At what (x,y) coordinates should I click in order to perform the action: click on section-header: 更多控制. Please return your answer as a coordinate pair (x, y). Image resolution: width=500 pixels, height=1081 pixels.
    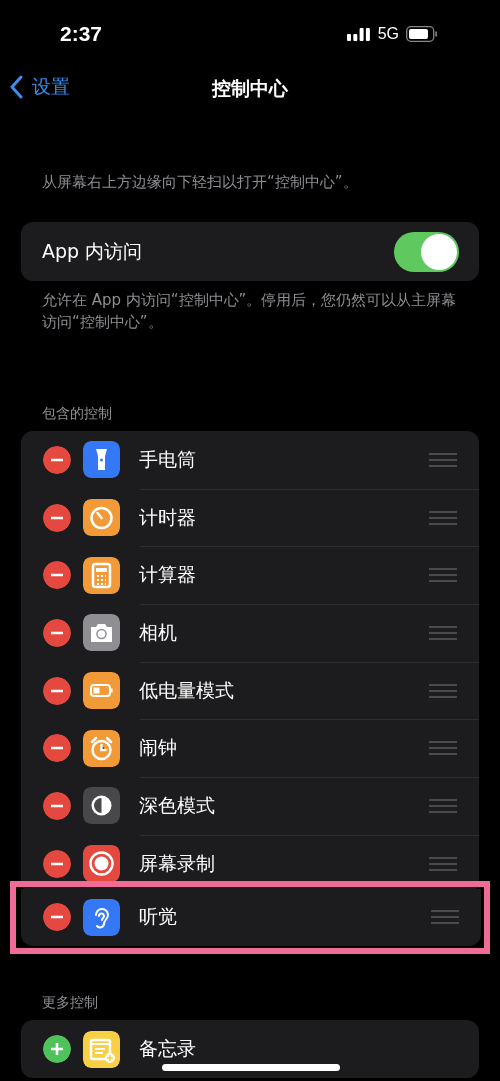
    Looking at the image, I should click on (70, 1003).